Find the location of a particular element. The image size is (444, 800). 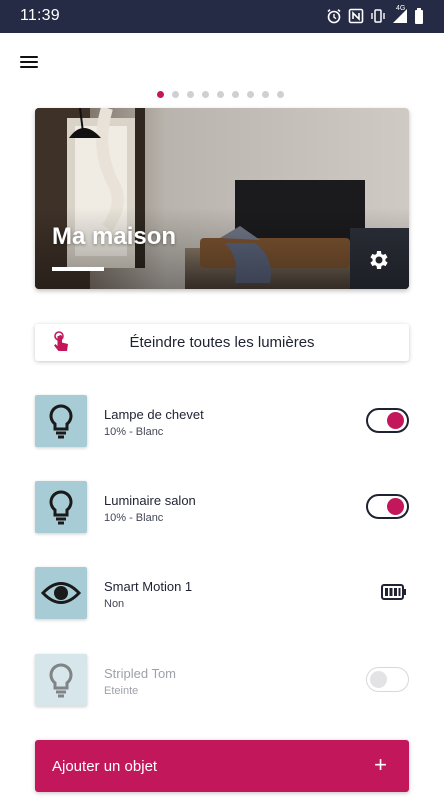

add-object-label: Ajouter un objet is located at coordinates (105, 766).